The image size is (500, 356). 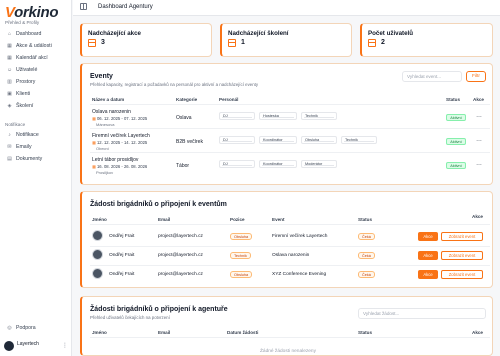 I want to click on column-header: Personál, so click(x=229, y=99).